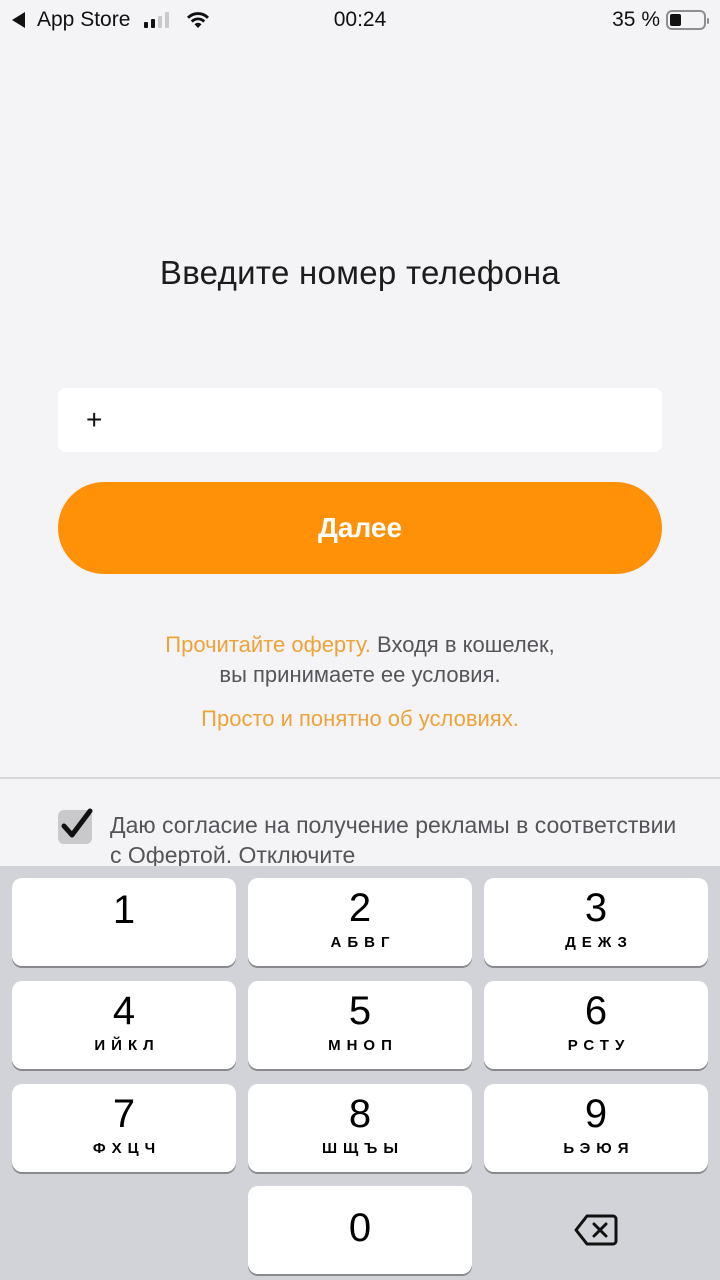  Describe the element at coordinates (360, 1011) in the screenshot. I see `key-digit: 5` at that location.